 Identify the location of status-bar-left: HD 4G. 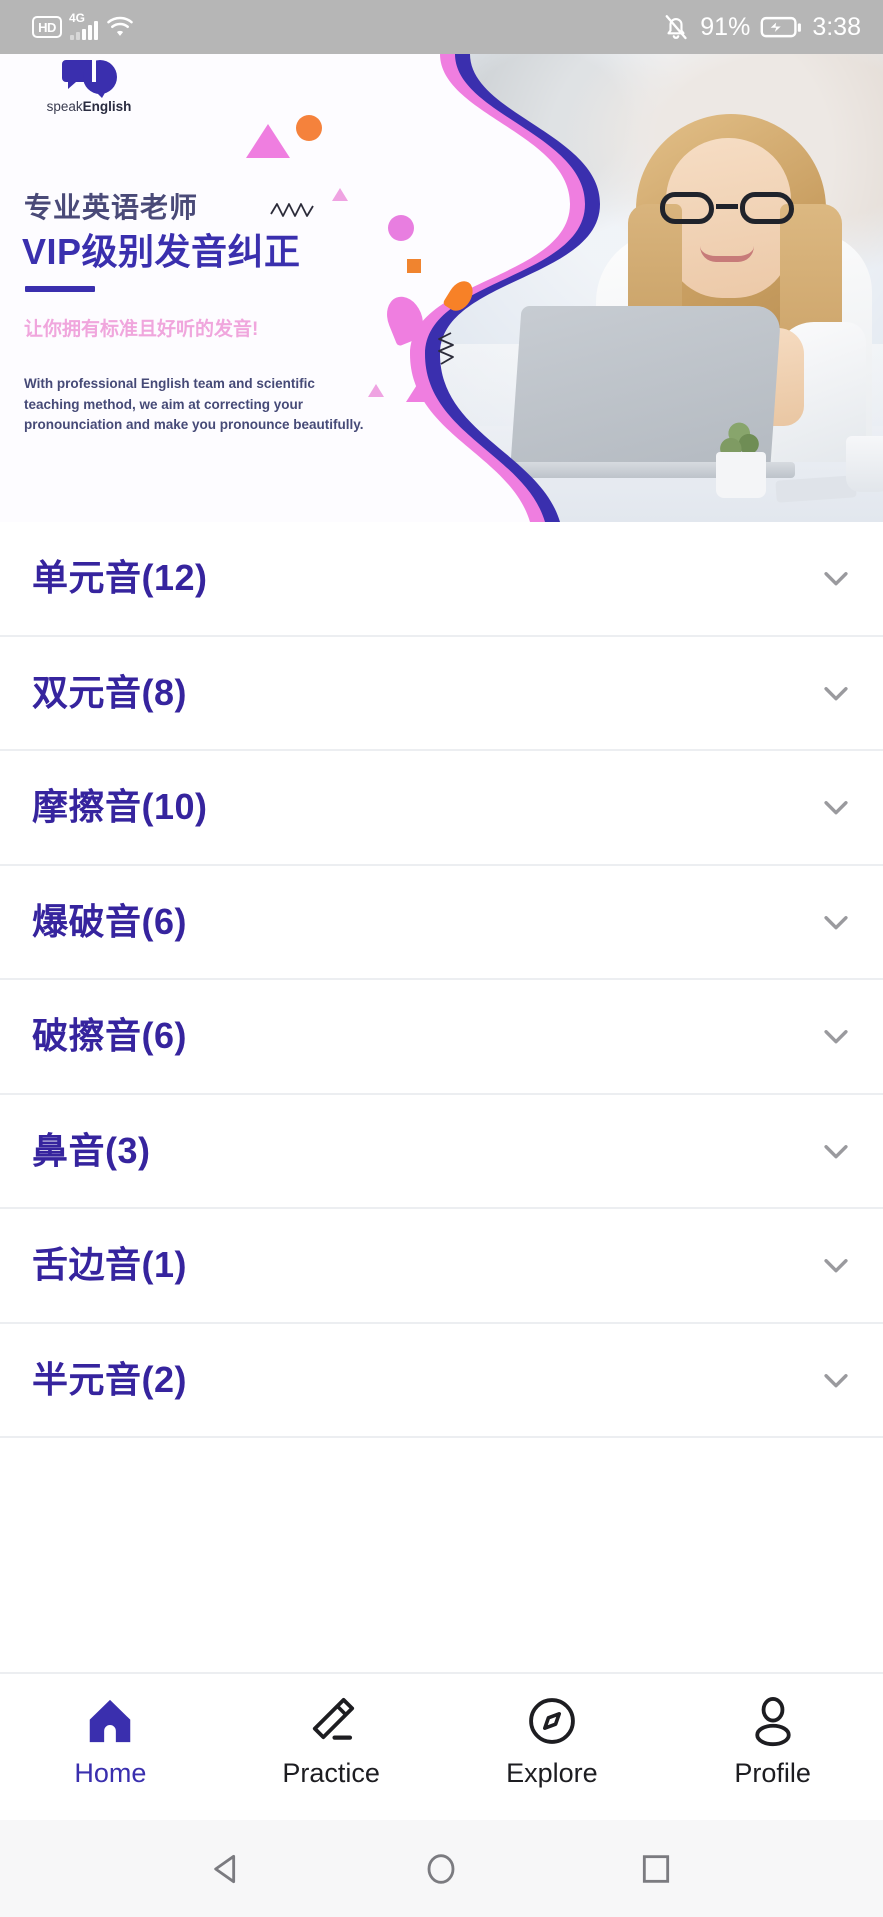
(83, 25).